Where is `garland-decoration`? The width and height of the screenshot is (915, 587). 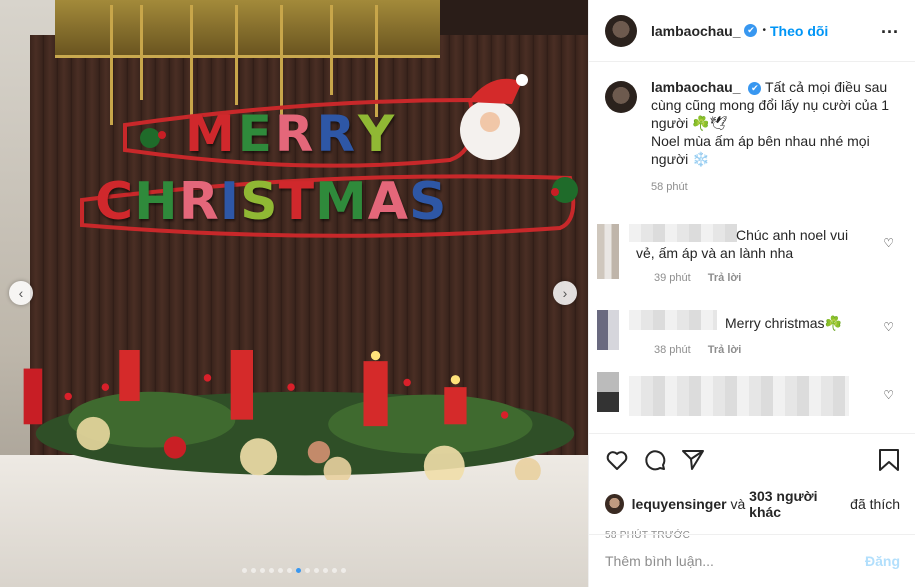 garland-decoration is located at coordinates (299, 415).